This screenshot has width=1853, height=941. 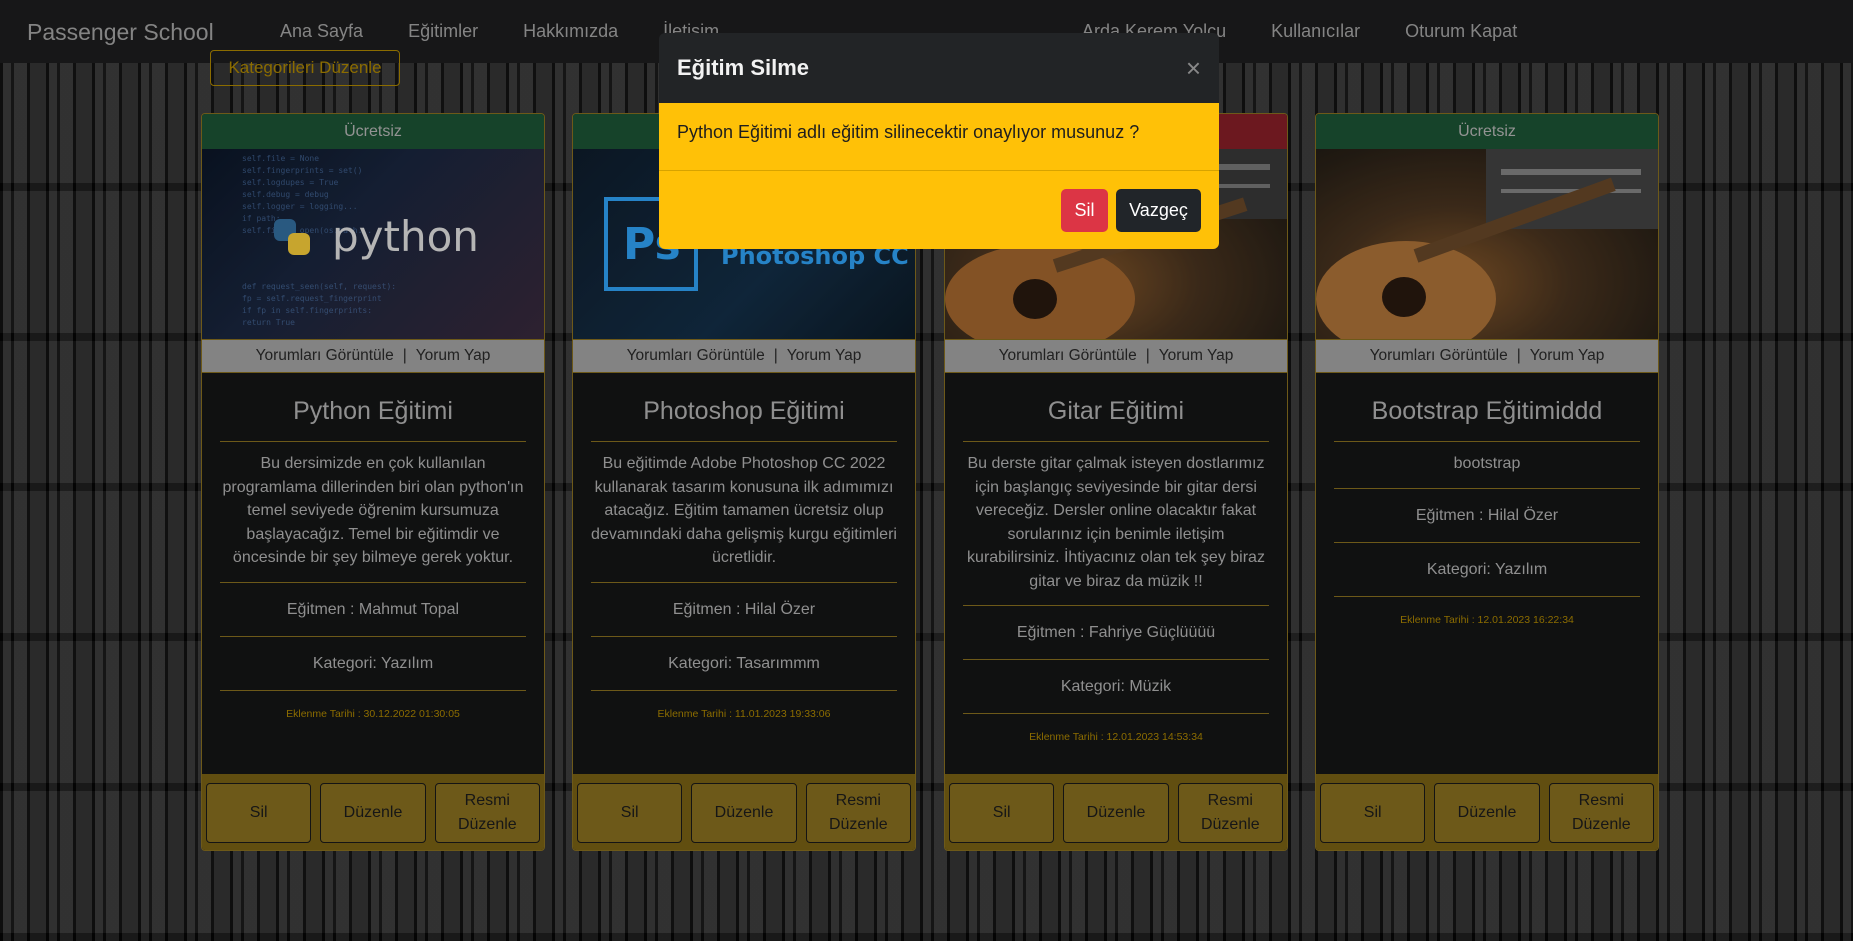 I want to click on modal-header: Eğitim Silme ×, so click(x=939, y=68).